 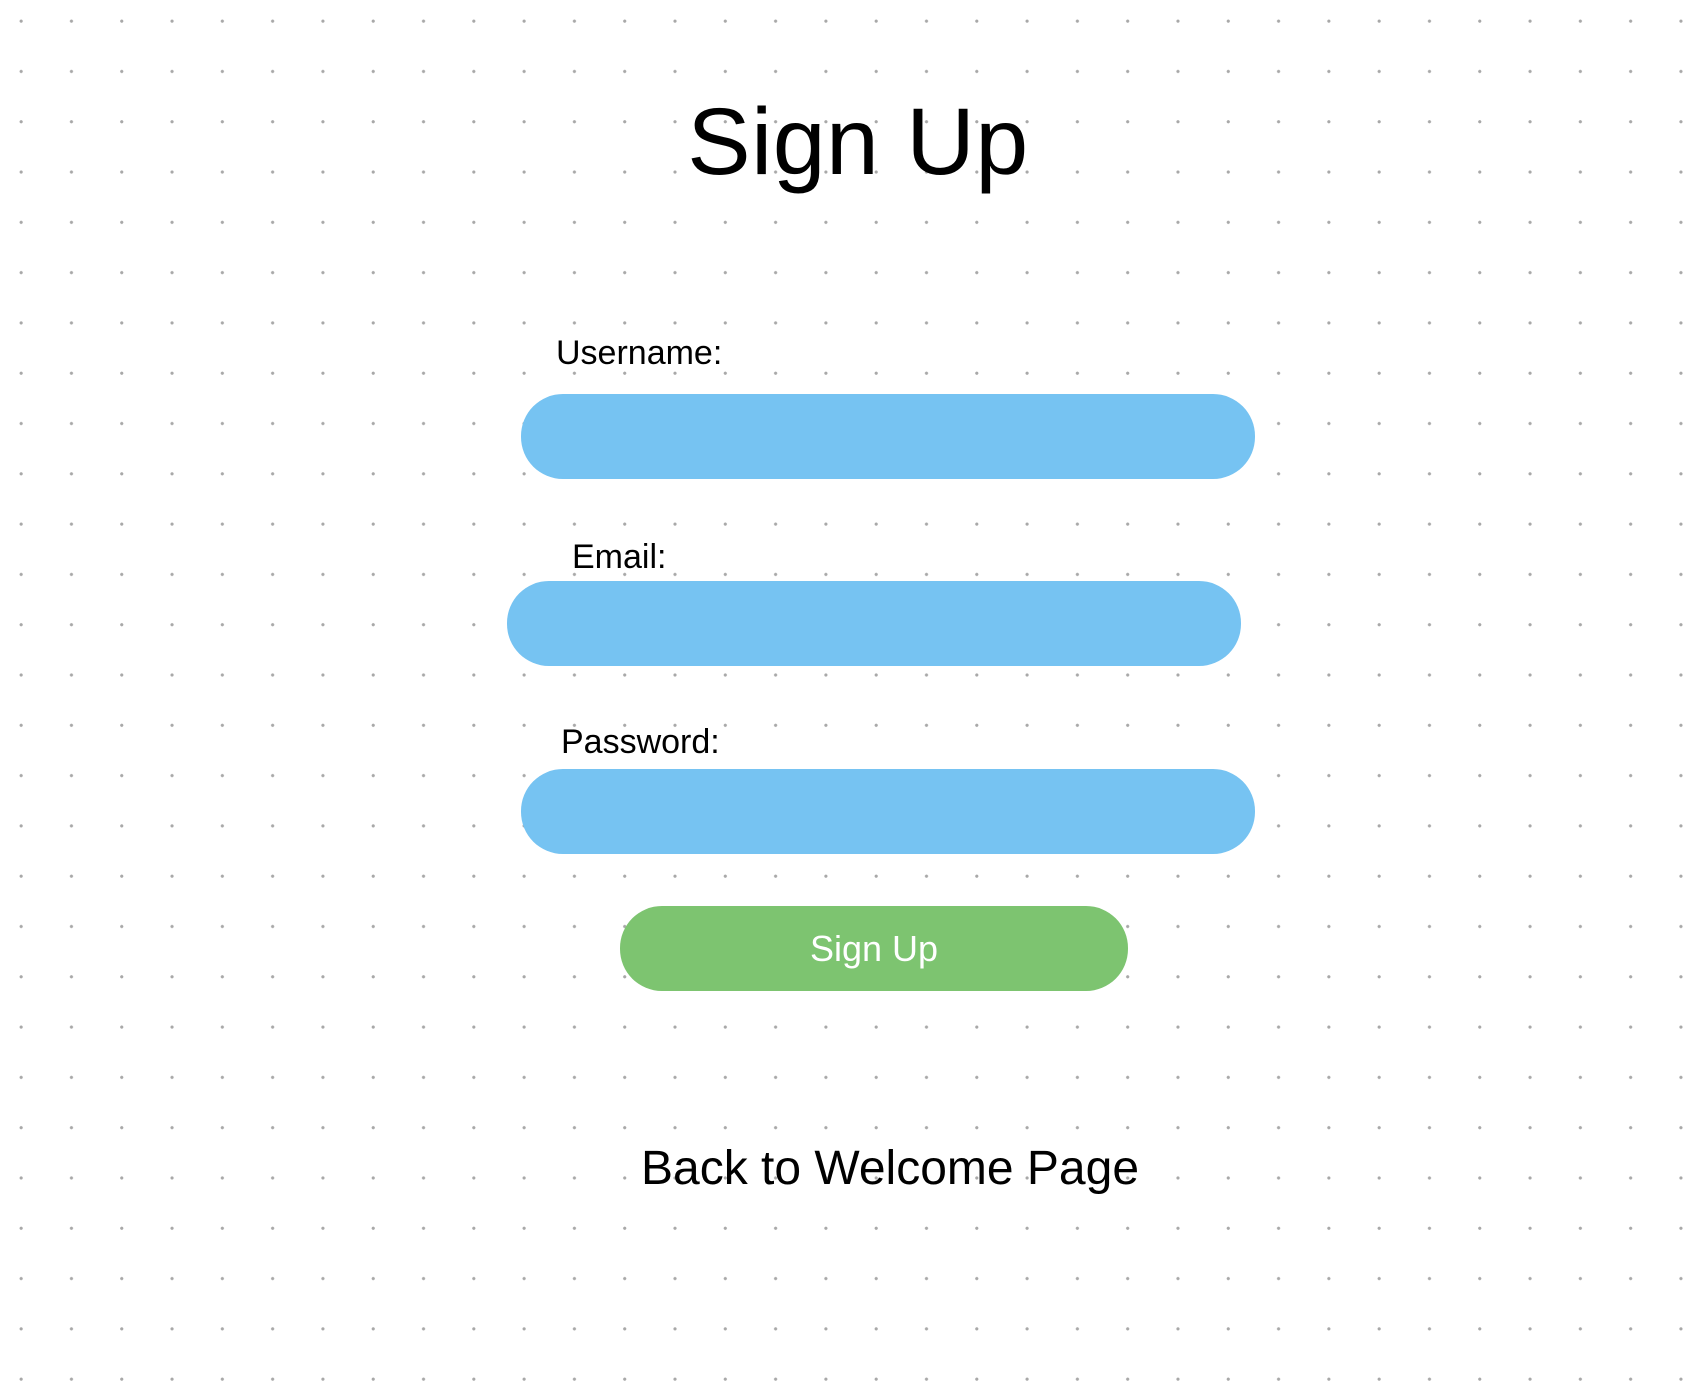 I want to click on sign-up-button: Sign Up, so click(x=874, y=948).